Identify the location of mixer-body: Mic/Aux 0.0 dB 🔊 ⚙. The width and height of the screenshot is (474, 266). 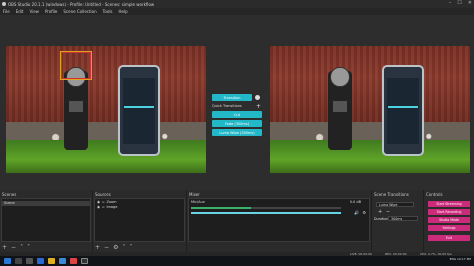
(279, 220).